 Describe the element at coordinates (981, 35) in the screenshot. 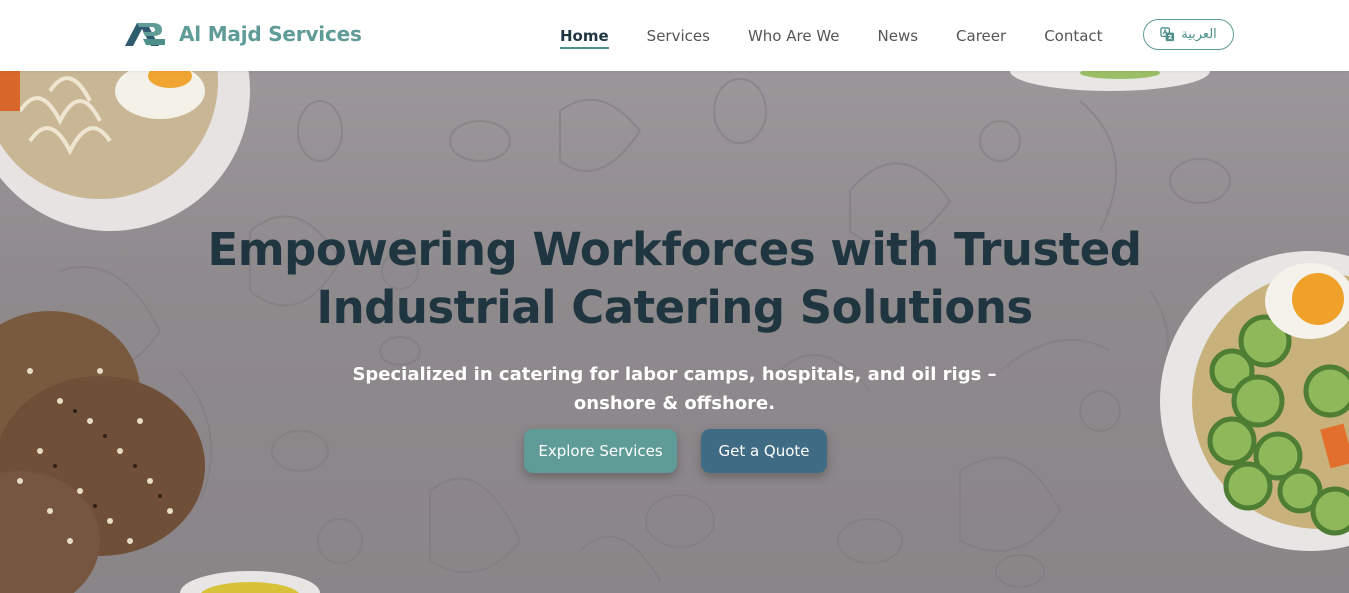

I see `nav-career: Career` at that location.